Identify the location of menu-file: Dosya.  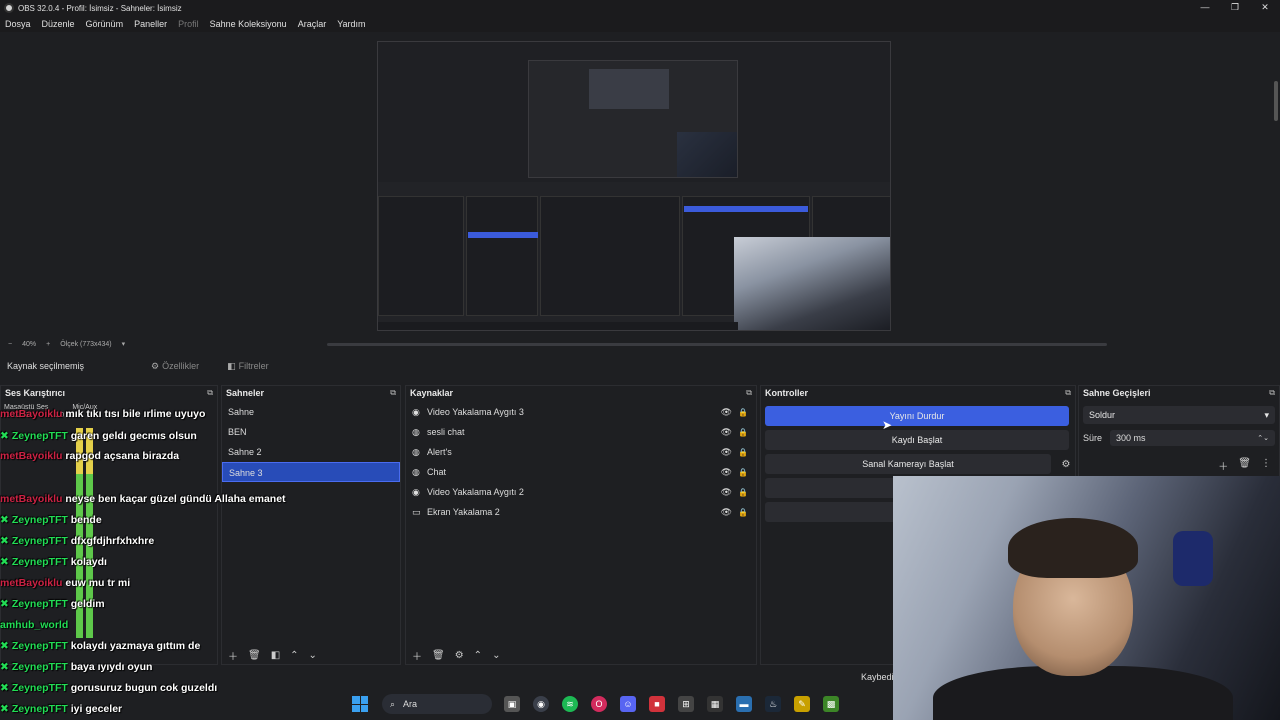
(18, 24).